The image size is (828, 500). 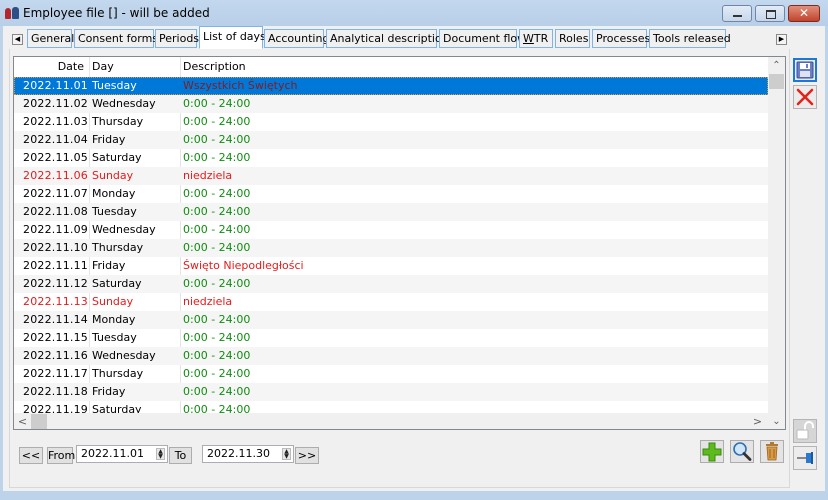 What do you see at coordinates (55, 301) in the screenshot?
I see `date-cell: 2022.11.13` at bounding box center [55, 301].